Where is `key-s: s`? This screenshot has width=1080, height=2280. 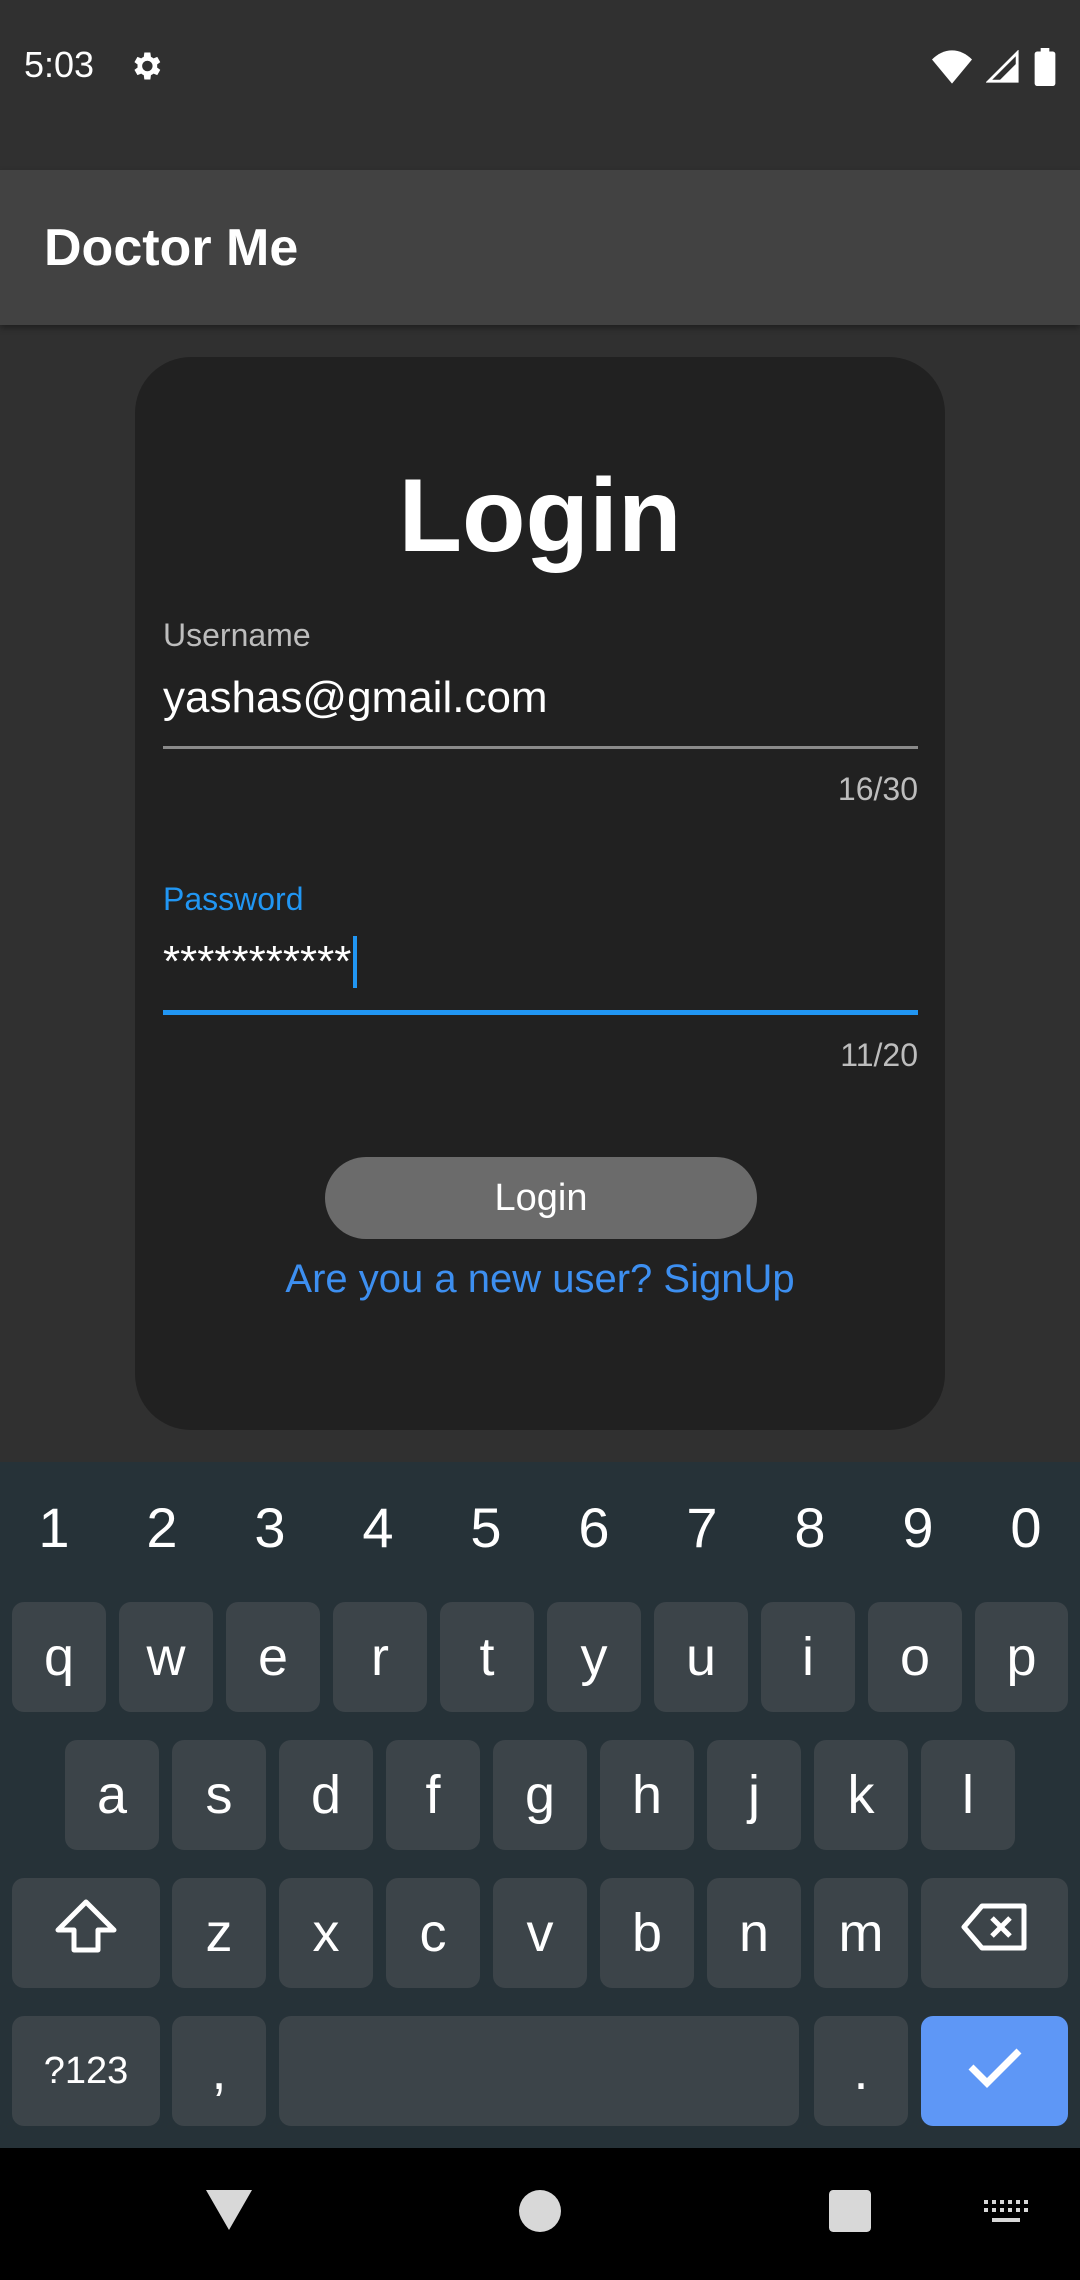
key-s: s is located at coordinates (219, 1795).